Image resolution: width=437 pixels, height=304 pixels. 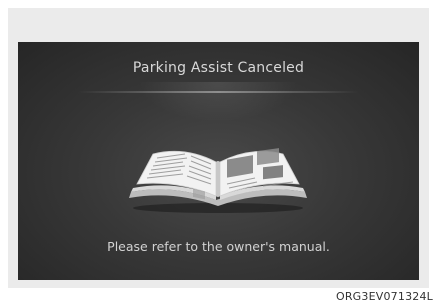 I want to click on open-book-icon, so click(x=218, y=180).